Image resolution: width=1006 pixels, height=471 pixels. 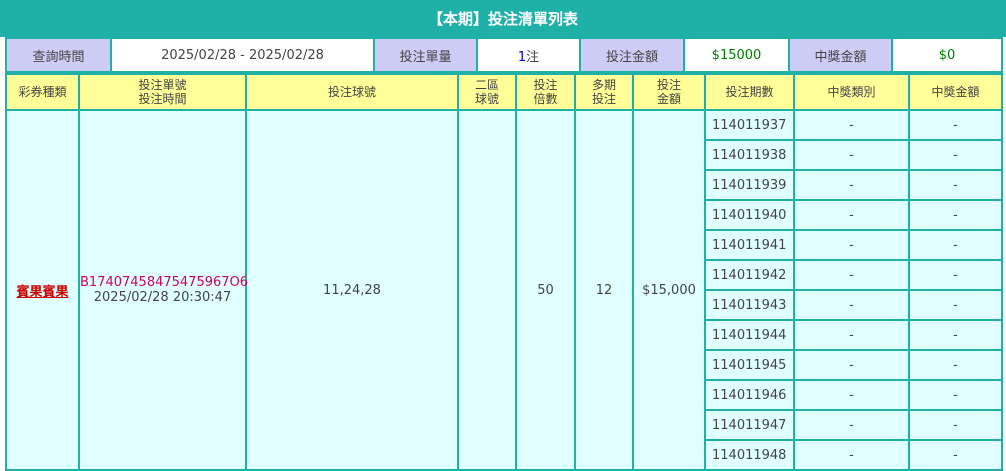 I want to click on col-issue: 投注期數, so click(x=749, y=92).